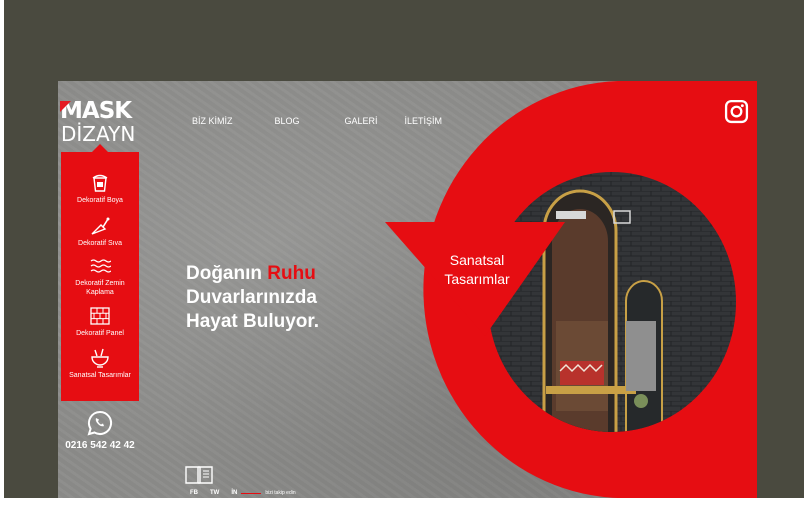 This screenshot has height=508, width=808. I want to click on sidebar-item-dekoratif-zemin-kaplama: Dekoratif Zemin Kaplama, so click(100, 276).